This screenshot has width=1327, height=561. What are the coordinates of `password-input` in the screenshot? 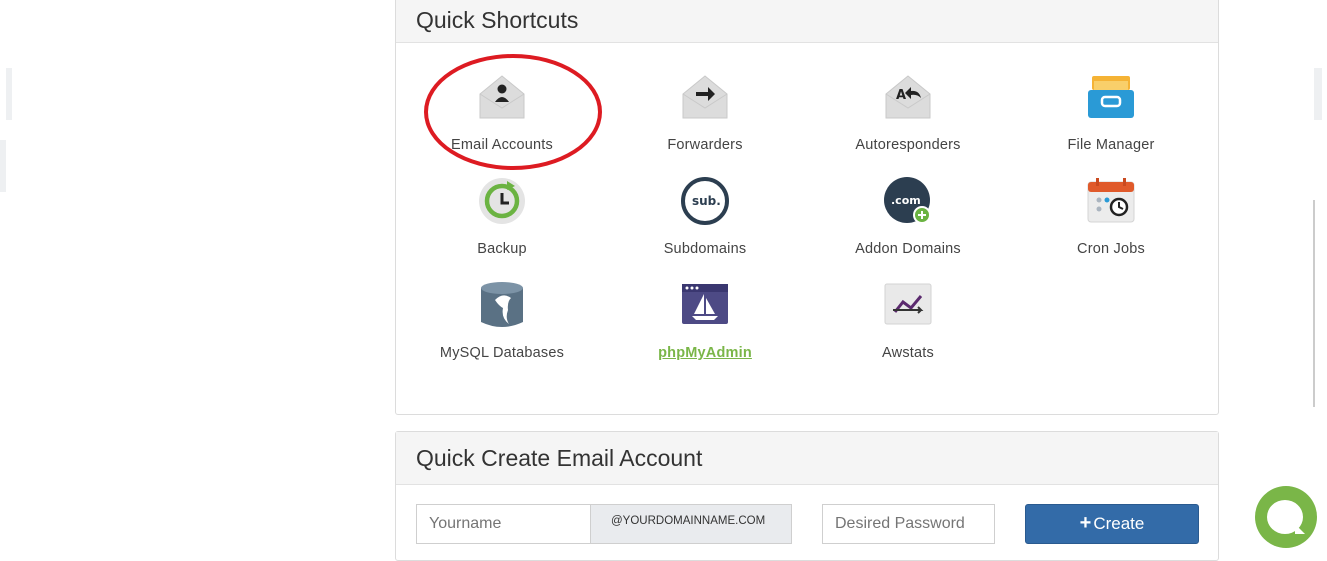 It's located at (908, 524).